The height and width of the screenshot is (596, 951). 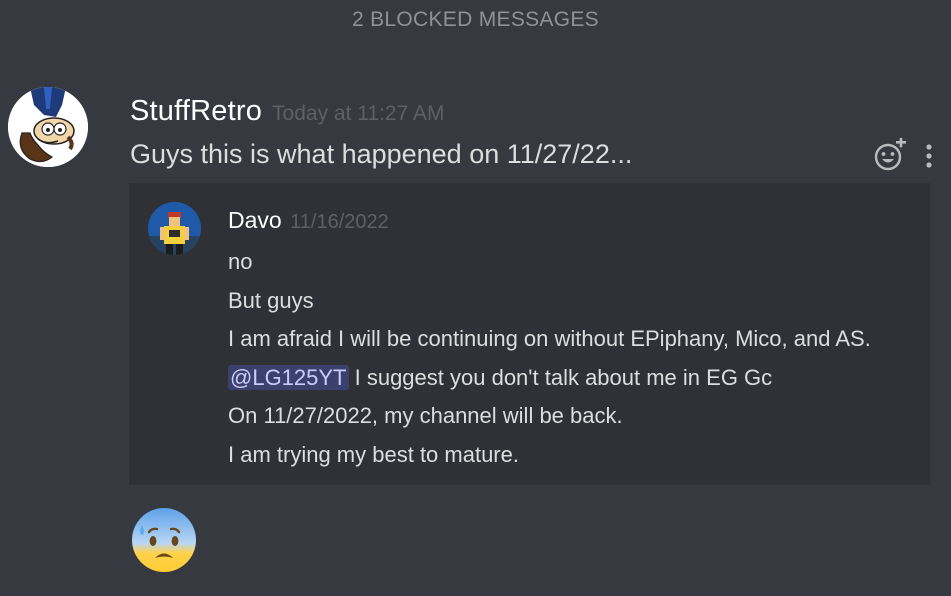 I want to click on embed-line: I am trying my best to mature., so click(x=373, y=454).